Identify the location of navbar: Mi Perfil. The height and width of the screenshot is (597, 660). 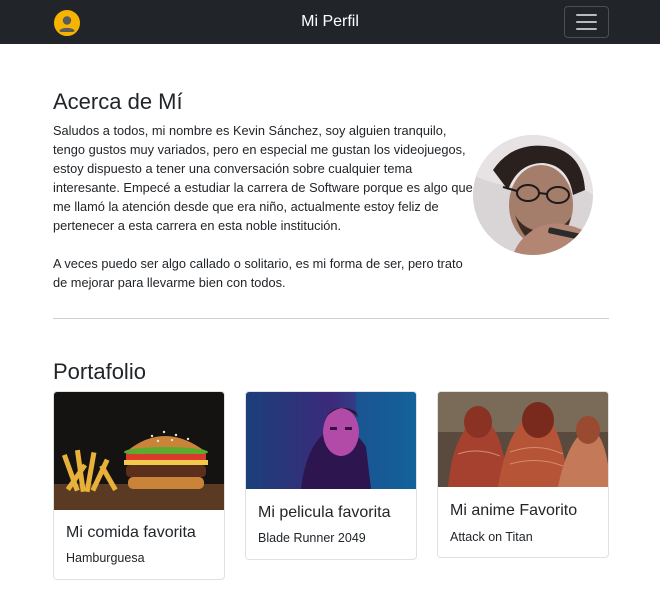
(330, 22).